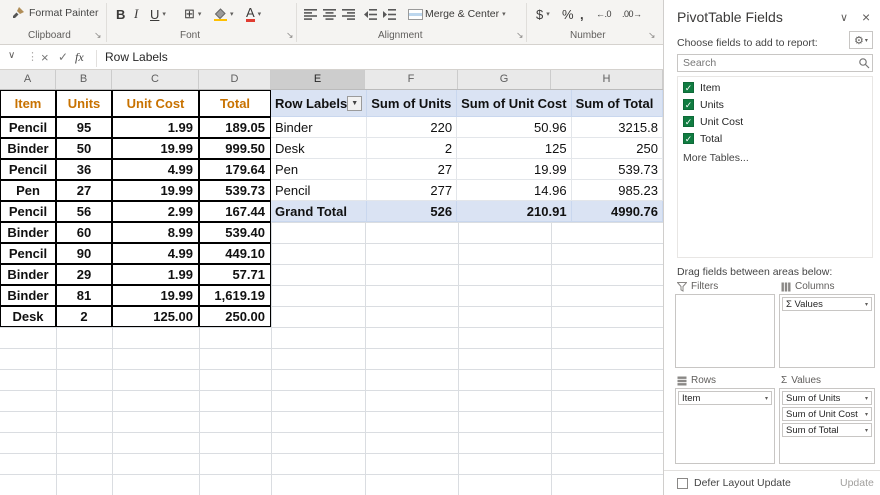 The height and width of the screenshot is (495, 880). What do you see at coordinates (235, 103) in the screenshot?
I see `data-table-header: Total` at bounding box center [235, 103].